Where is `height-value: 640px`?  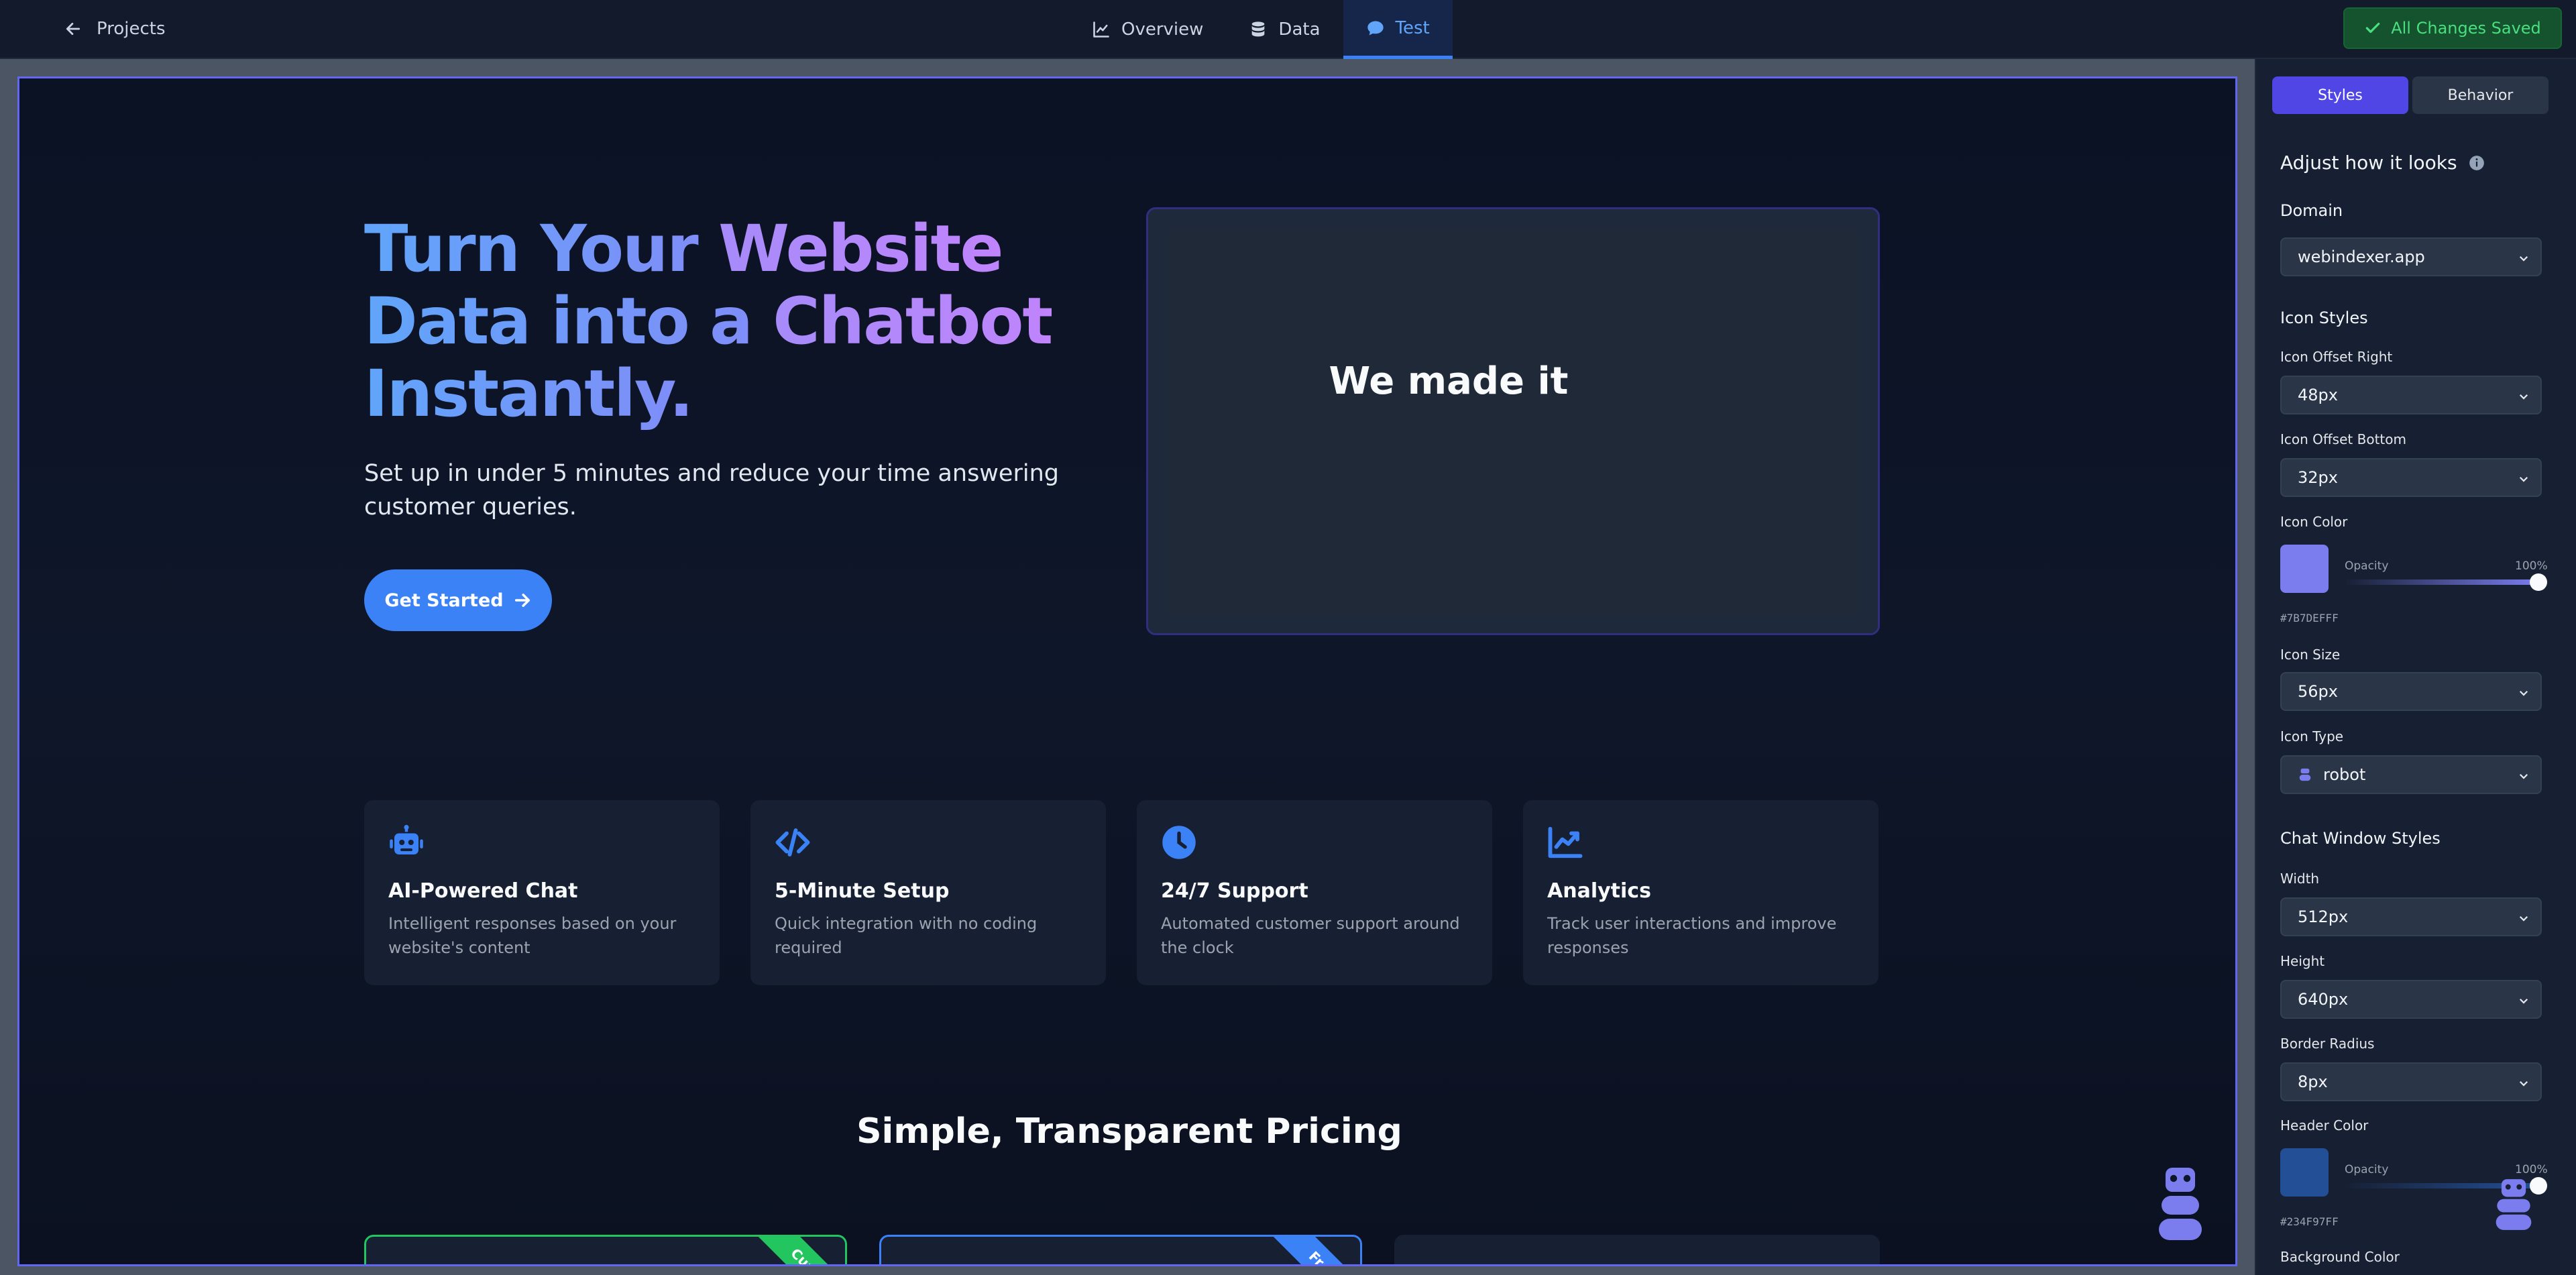 height-value: 640px is located at coordinates (2323, 999).